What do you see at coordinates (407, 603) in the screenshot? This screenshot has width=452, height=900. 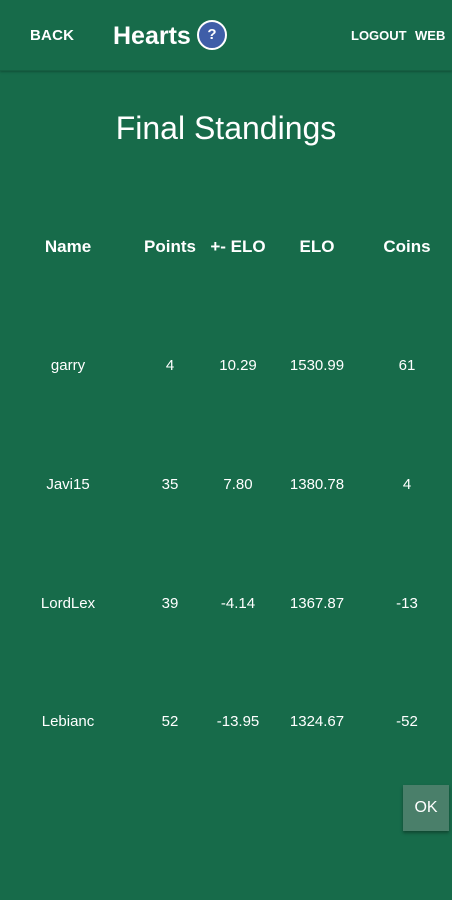 I see `coins-cell: -13` at bounding box center [407, 603].